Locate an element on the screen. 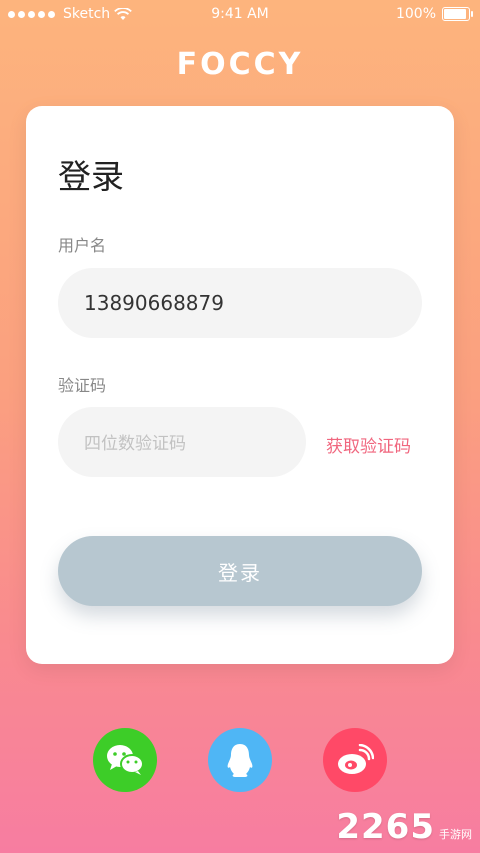  status-right: 100% is located at coordinates (434, 14).